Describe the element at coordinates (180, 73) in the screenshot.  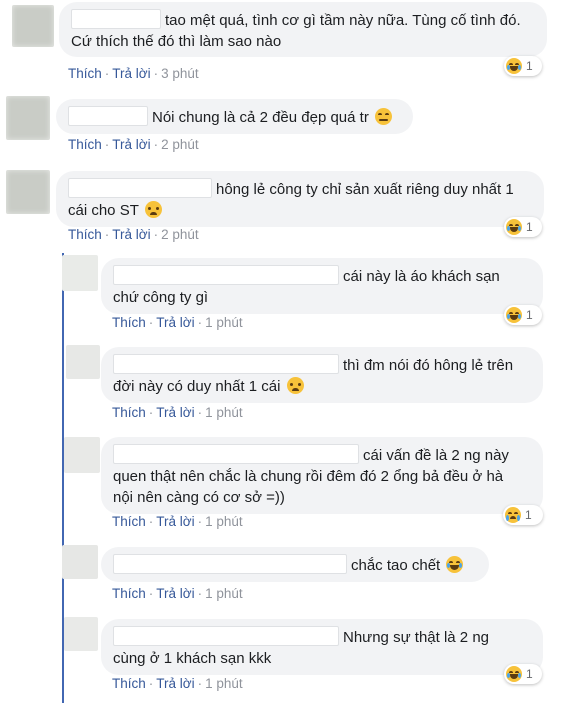
I see `timestamp: 3 phút` at that location.